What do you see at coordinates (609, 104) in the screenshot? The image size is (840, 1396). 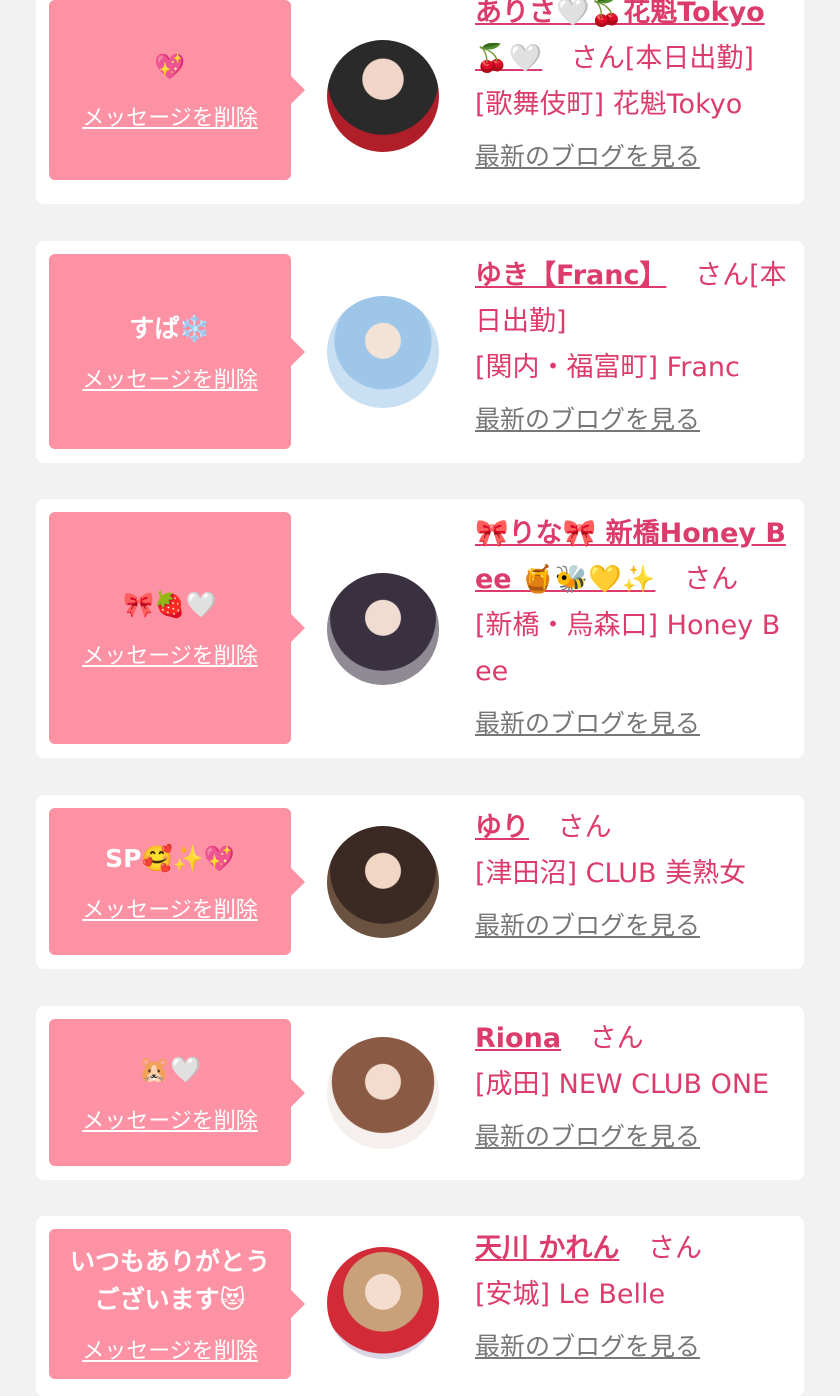 I see `shop-info: [歌舞伎町] 花魁Tokyo` at bounding box center [609, 104].